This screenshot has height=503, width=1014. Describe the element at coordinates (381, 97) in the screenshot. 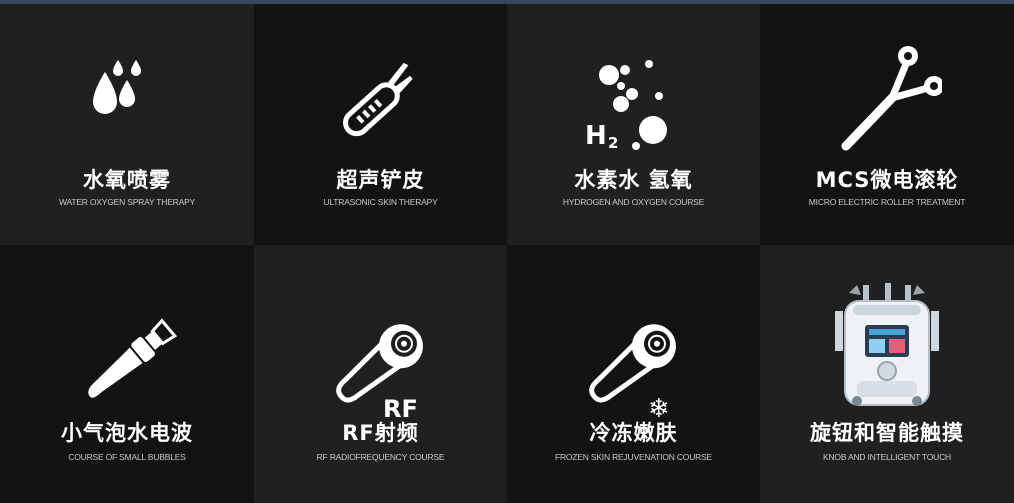

I see `ultrasonic-spatula-icon` at that location.